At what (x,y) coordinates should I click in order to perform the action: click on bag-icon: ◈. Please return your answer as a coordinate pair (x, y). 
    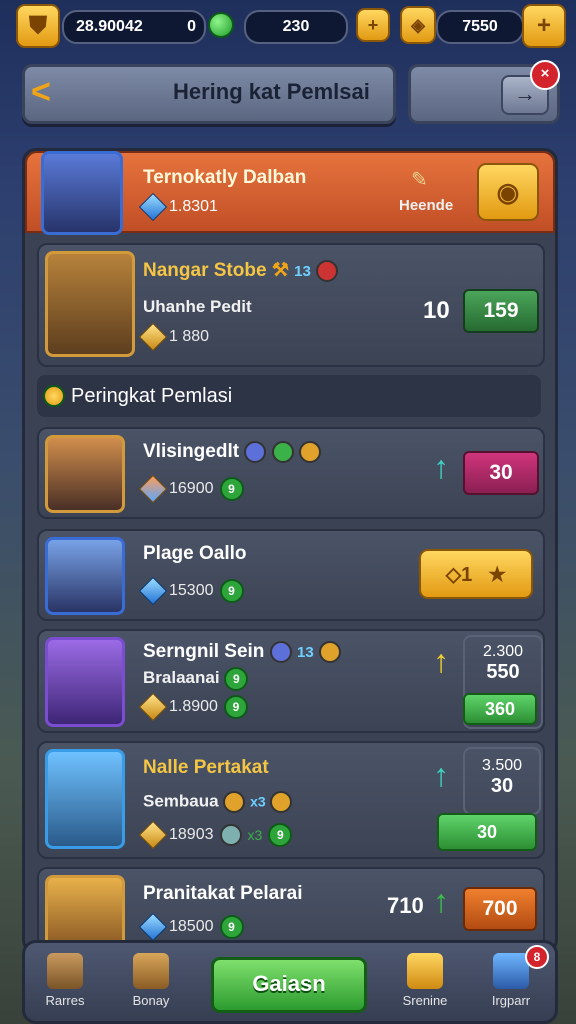
    Looking at the image, I should click on (418, 25).